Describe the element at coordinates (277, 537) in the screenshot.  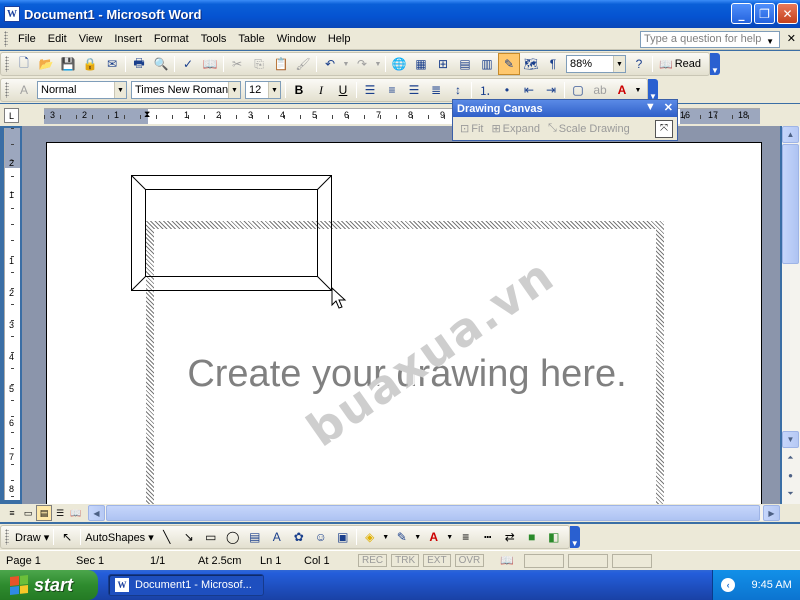
I see `wordart-icon: A` at that location.